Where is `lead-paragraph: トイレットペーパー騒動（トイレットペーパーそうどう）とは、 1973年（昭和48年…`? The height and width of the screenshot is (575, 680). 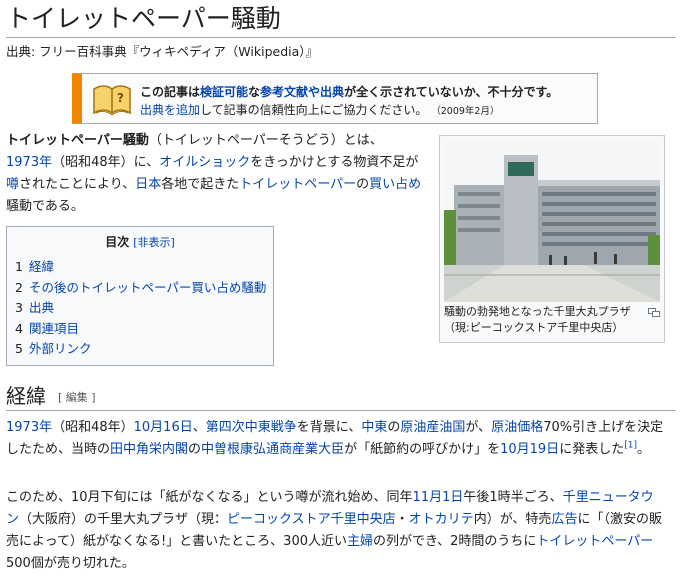 lead-paragraph: トイレットペーパー騒動（トイレットペーパーそうどう）とは、 1973年（昭和48年… is located at coordinates (214, 173).